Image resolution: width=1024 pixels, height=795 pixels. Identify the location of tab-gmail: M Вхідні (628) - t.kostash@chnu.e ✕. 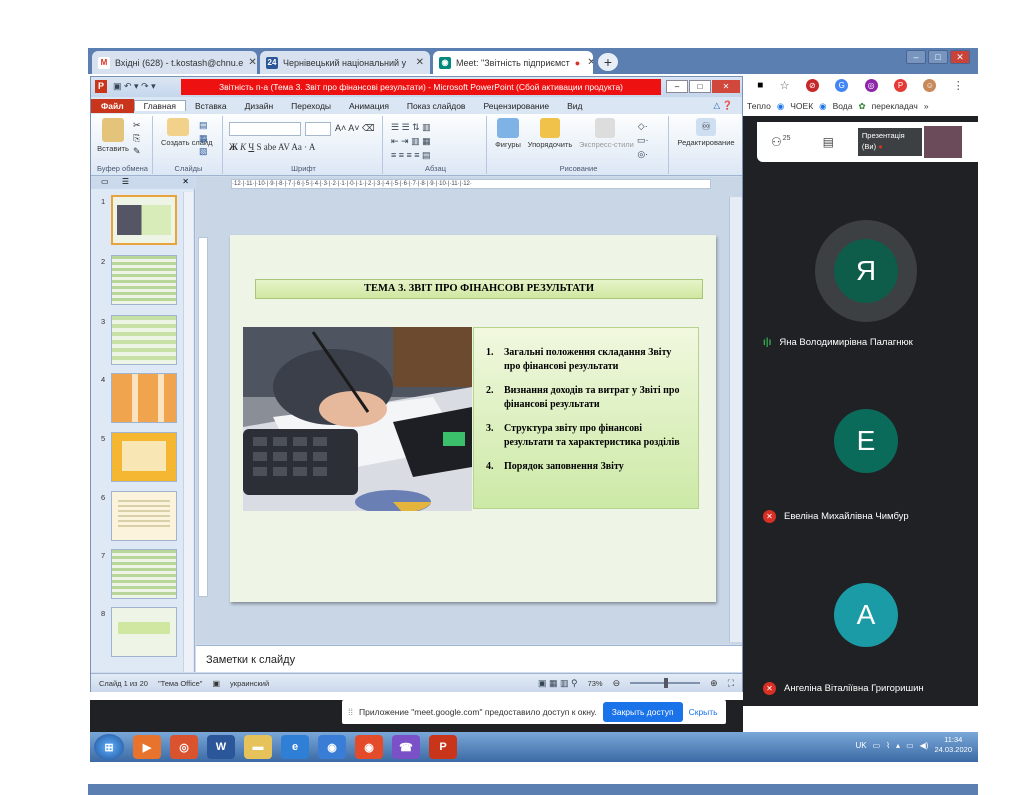
(174, 62).